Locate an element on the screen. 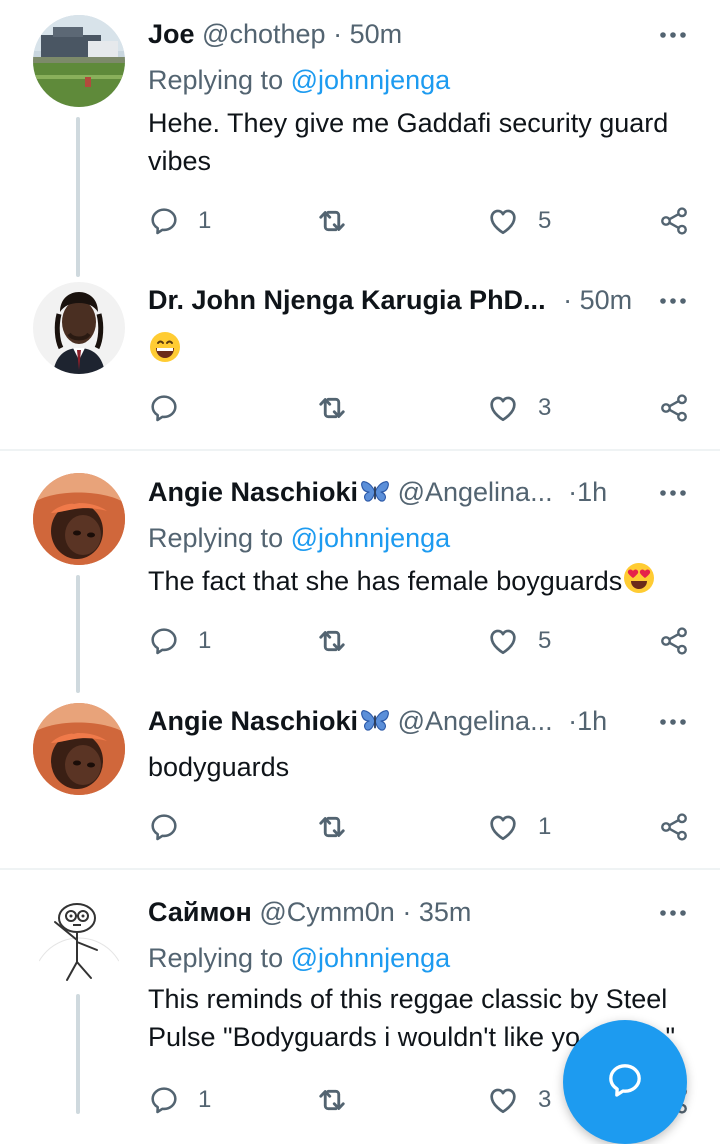  like-button: 1 is located at coordinates (518, 827).